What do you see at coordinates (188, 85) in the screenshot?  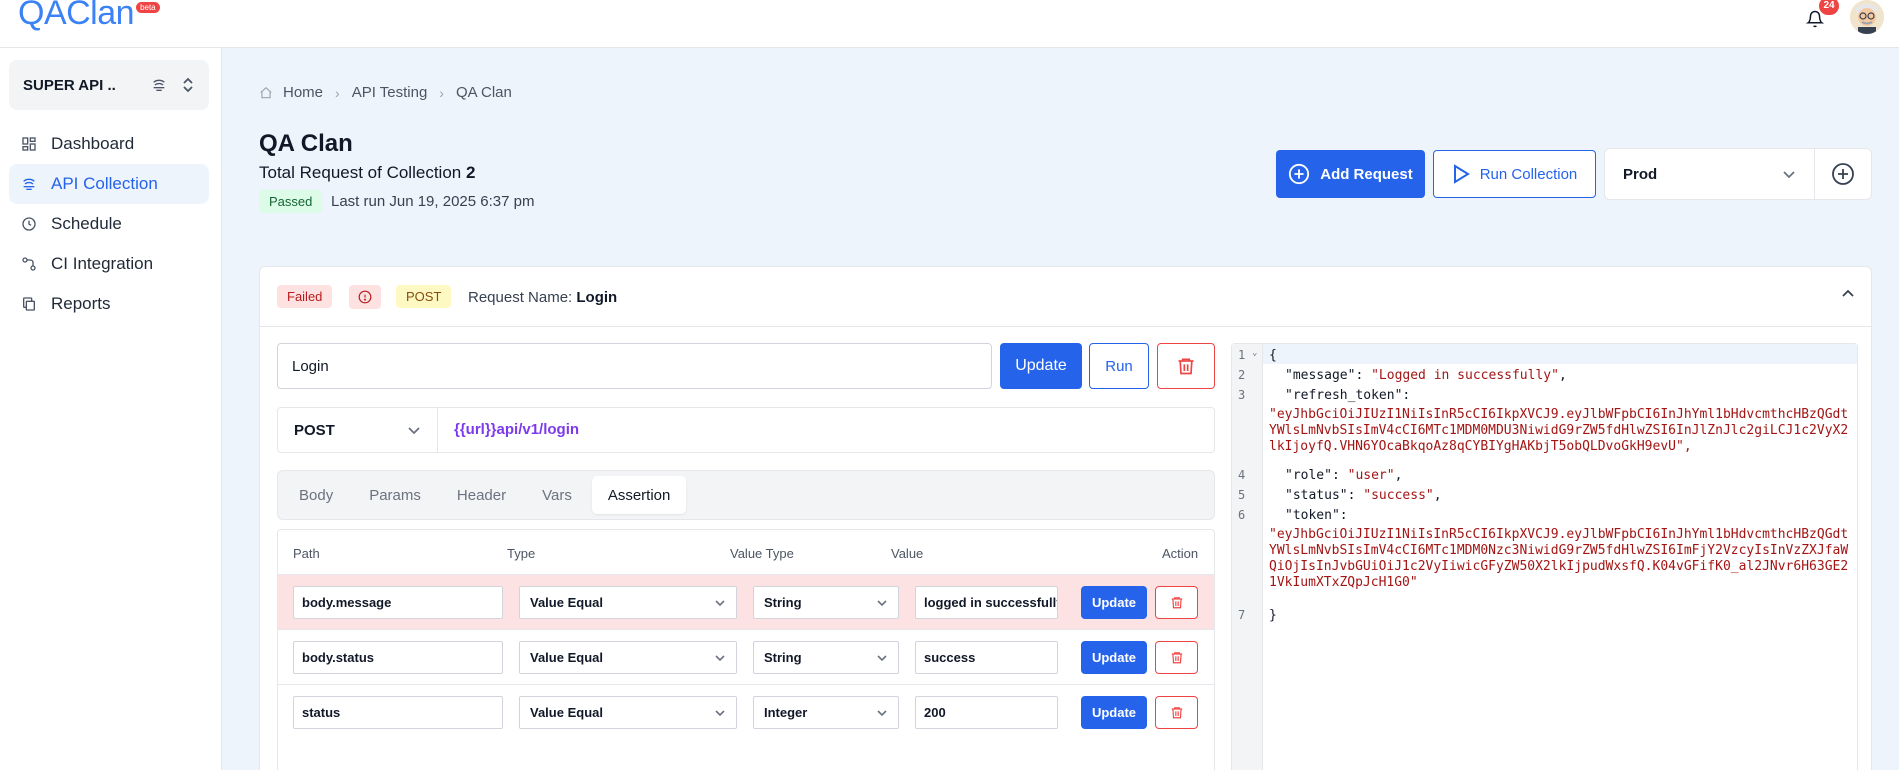 I see `chevron-updown-icon` at bounding box center [188, 85].